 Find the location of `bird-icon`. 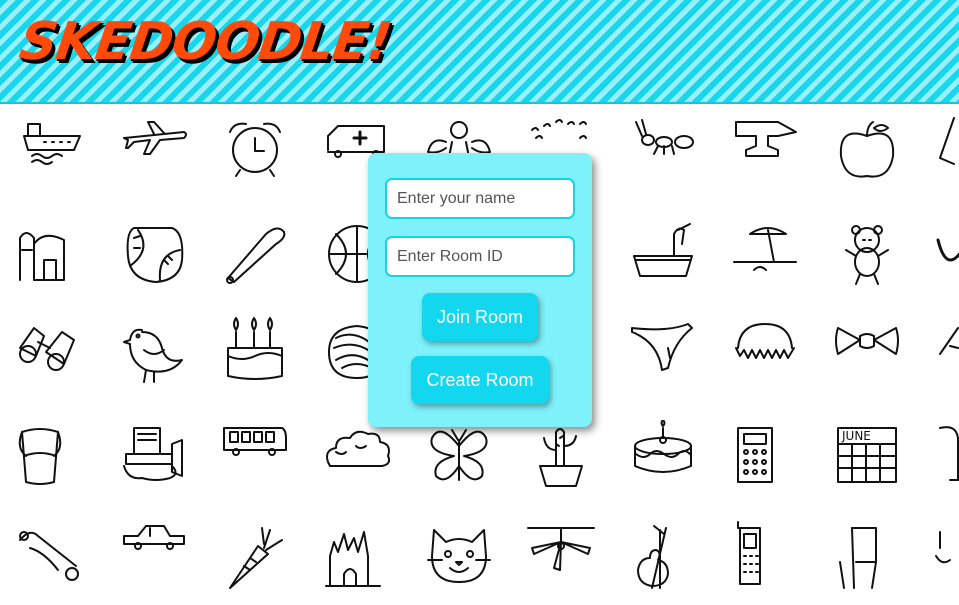

bird-icon is located at coordinates (155, 353).